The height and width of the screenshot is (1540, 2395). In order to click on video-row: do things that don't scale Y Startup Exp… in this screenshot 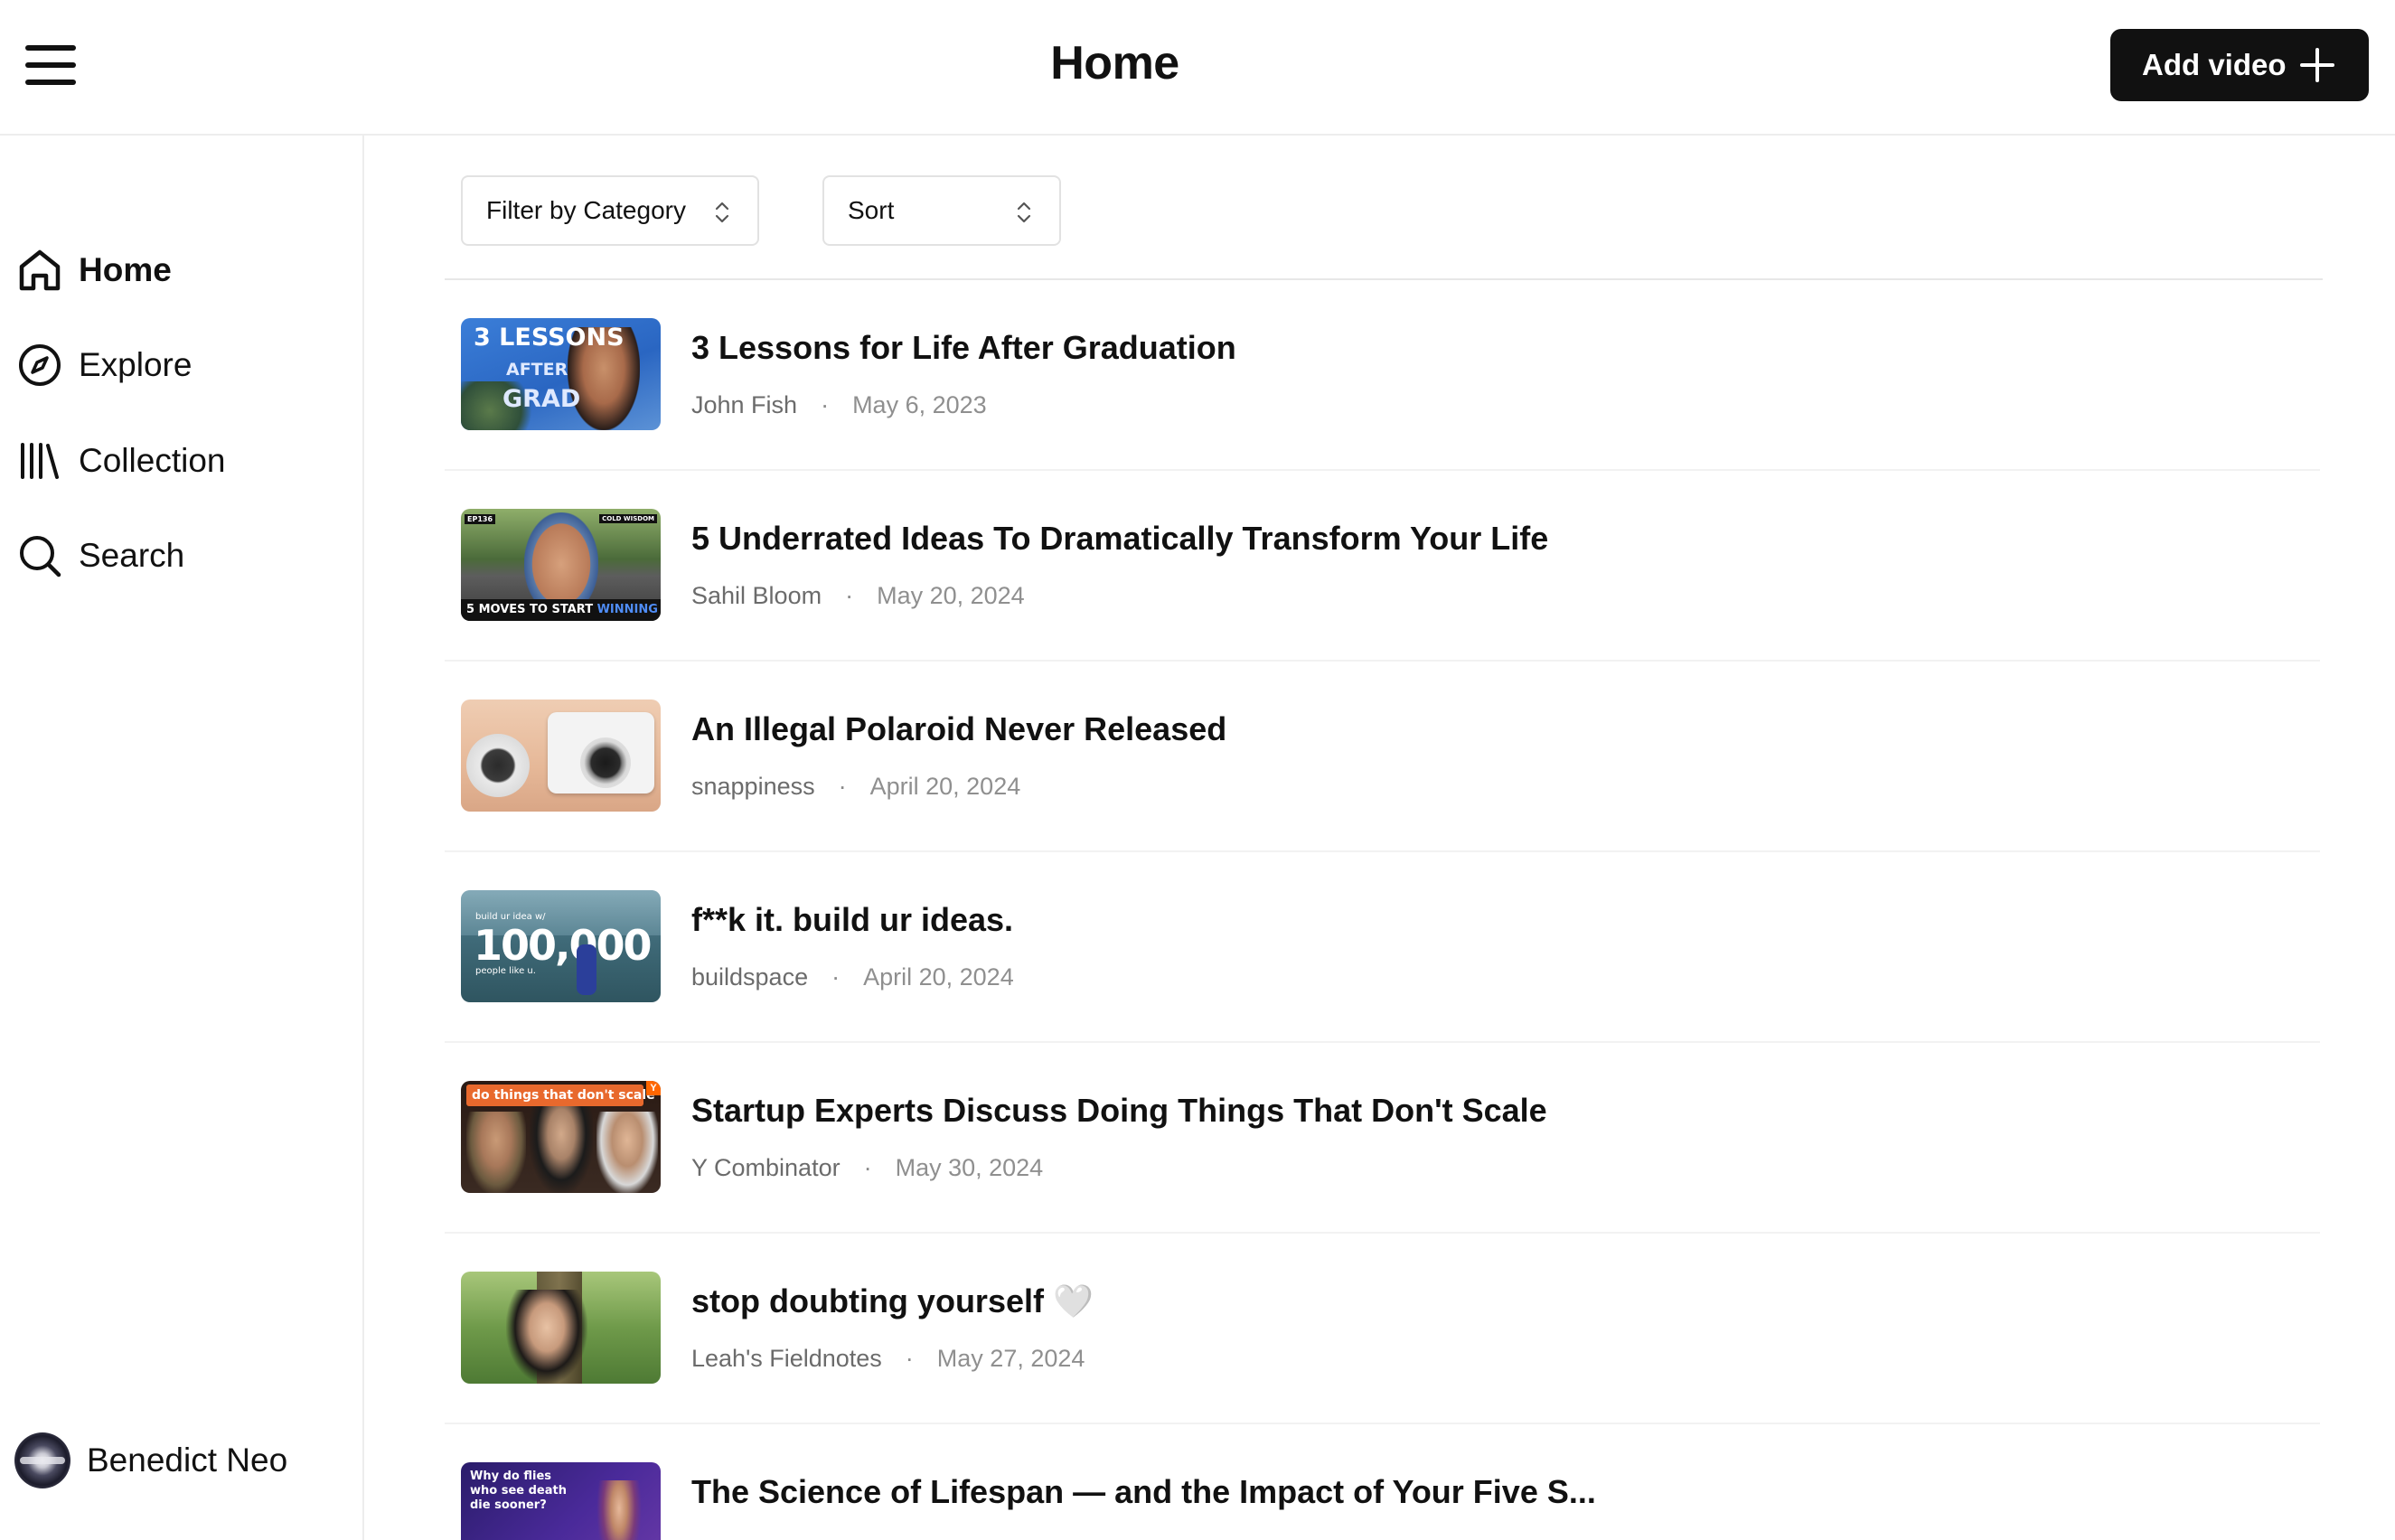, I will do `click(1382, 1138)`.